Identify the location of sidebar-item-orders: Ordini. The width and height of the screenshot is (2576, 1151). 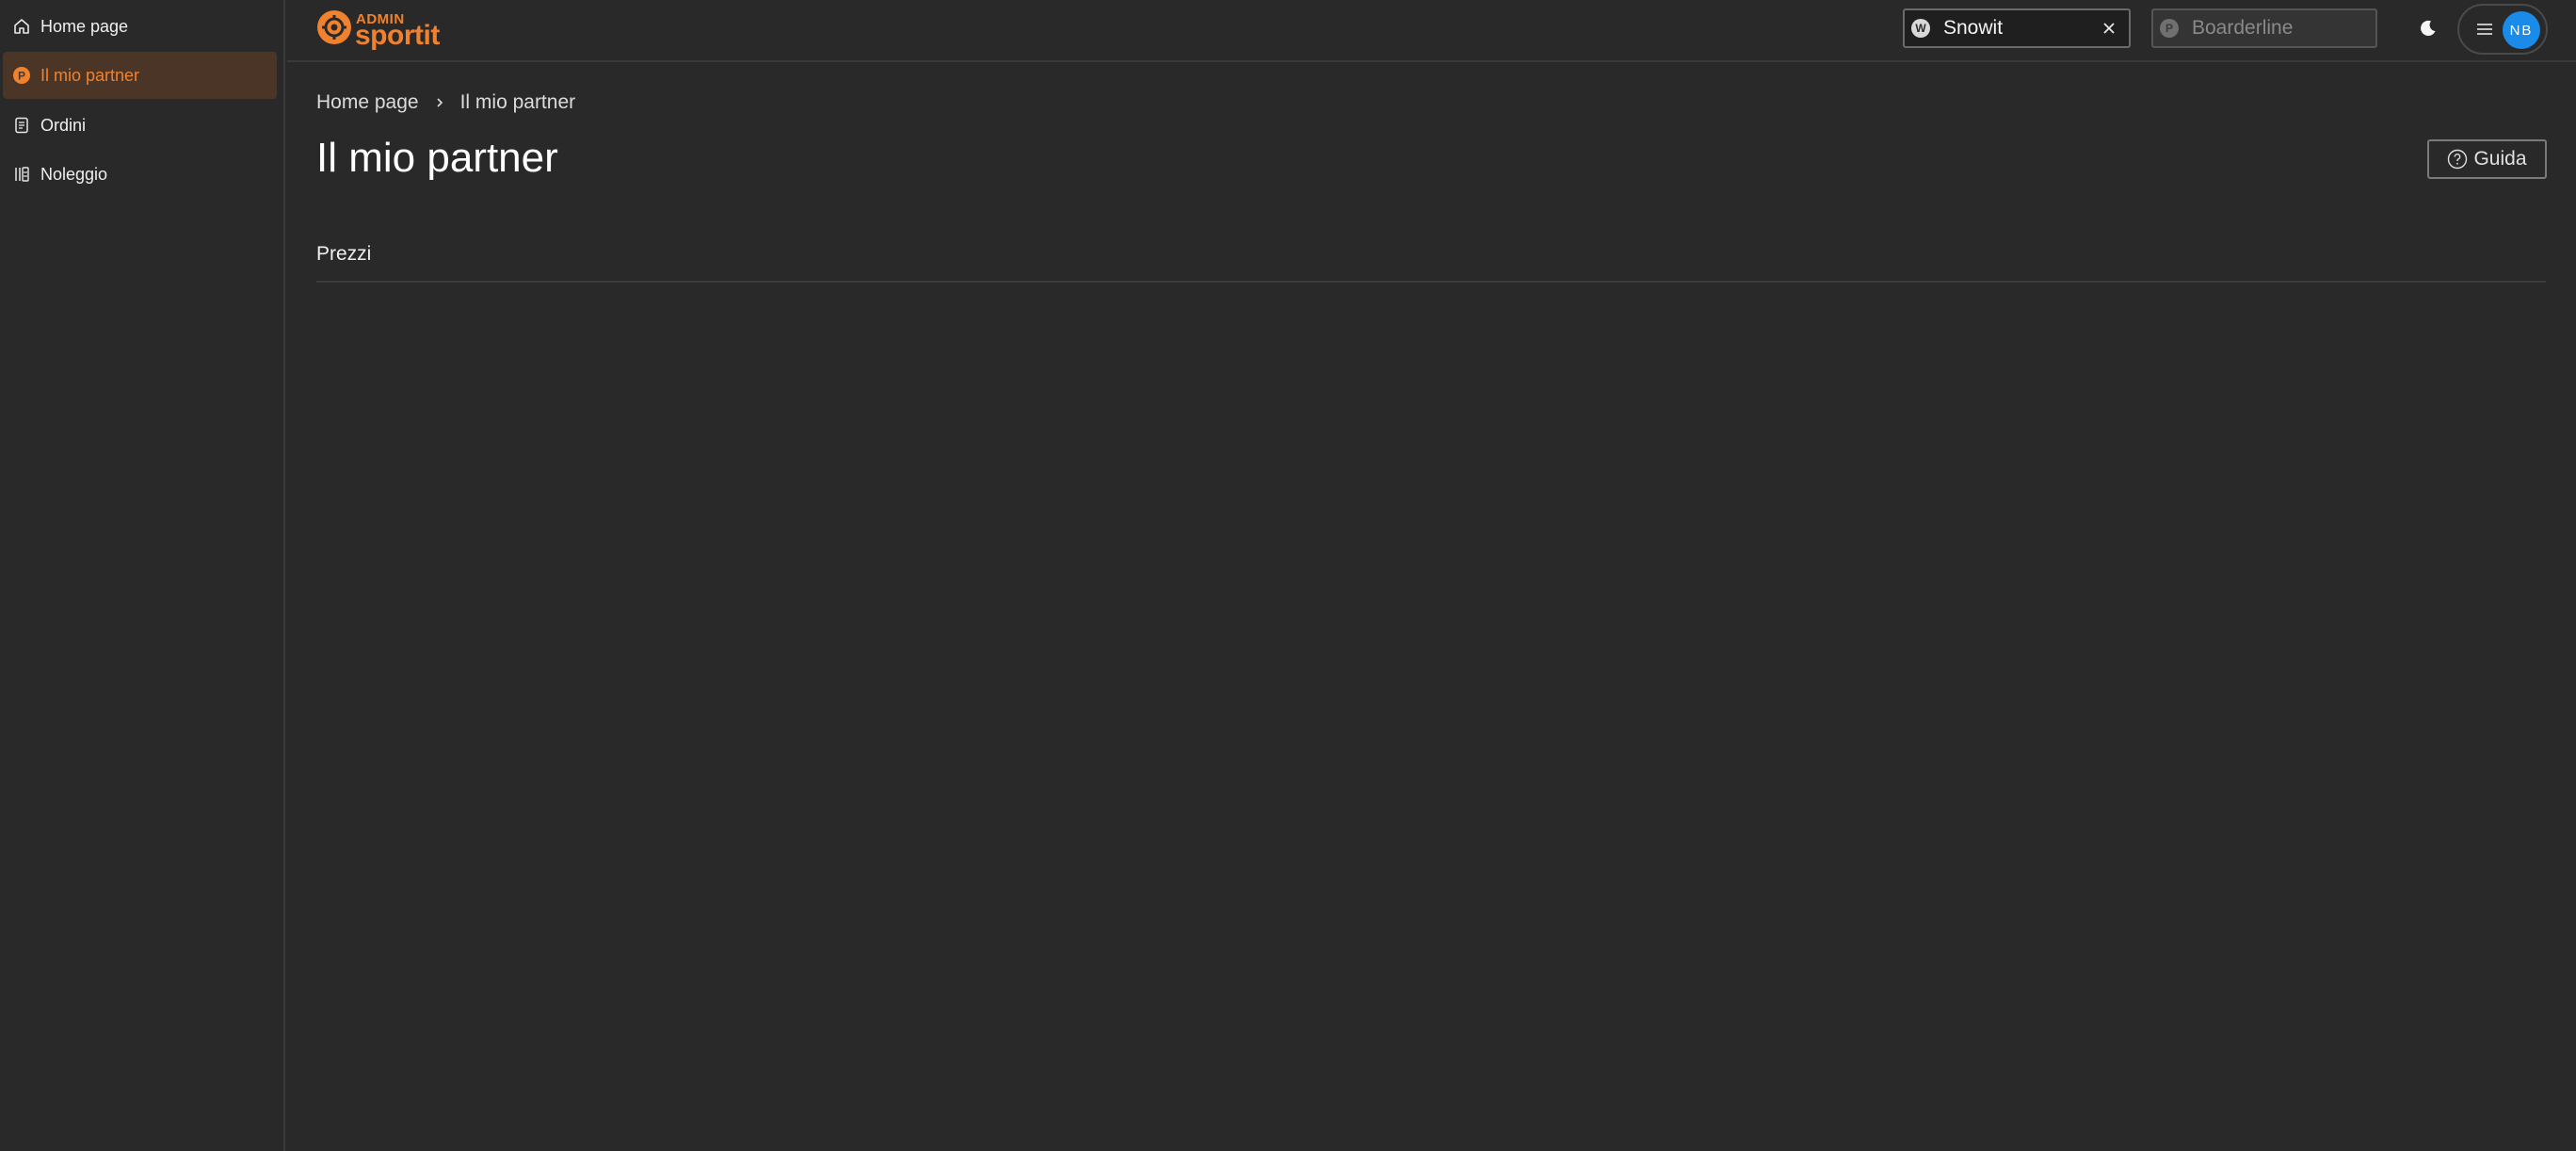
(140, 125).